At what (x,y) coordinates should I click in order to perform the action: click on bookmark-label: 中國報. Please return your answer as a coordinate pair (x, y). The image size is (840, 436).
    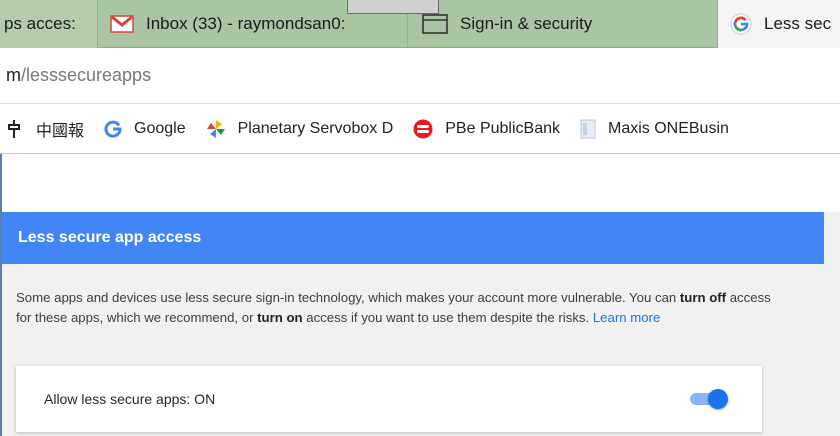
    Looking at the image, I should click on (60, 131).